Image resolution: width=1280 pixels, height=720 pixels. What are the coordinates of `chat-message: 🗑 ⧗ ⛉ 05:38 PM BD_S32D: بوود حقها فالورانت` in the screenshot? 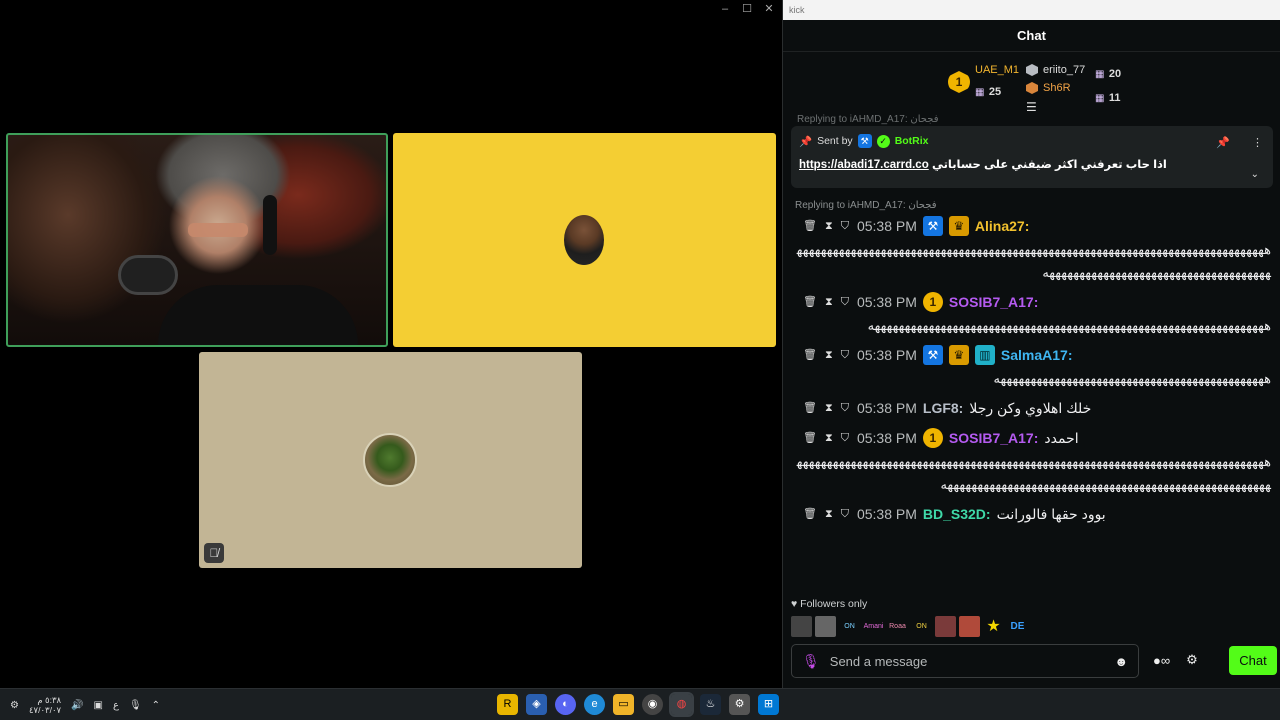 It's located at (1032, 514).